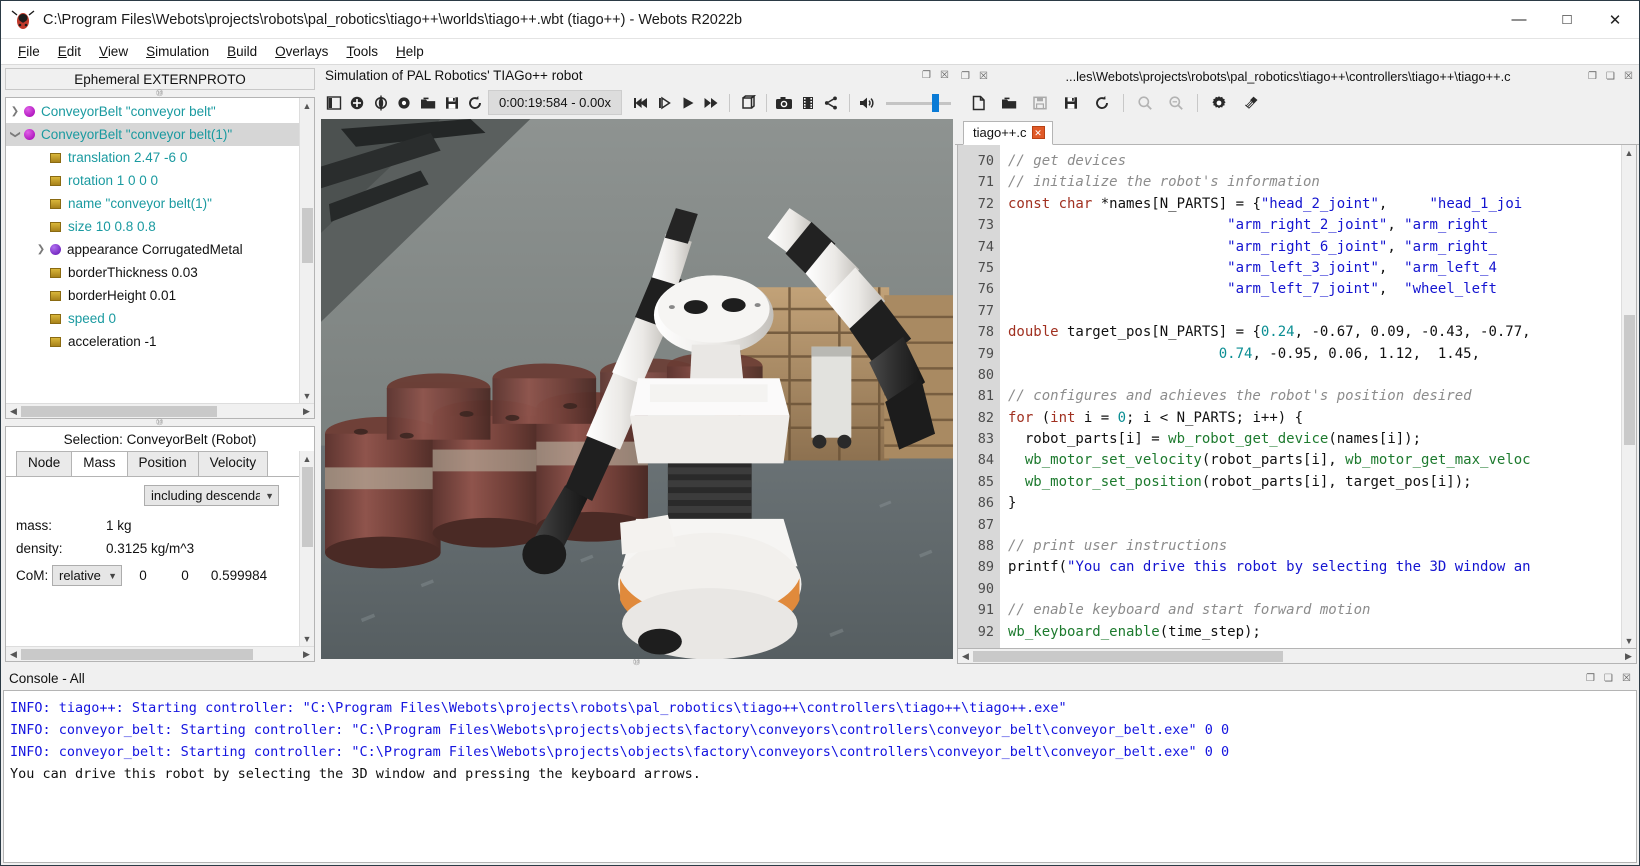 The height and width of the screenshot is (866, 1640). I want to click on camera-icon, so click(784, 103).